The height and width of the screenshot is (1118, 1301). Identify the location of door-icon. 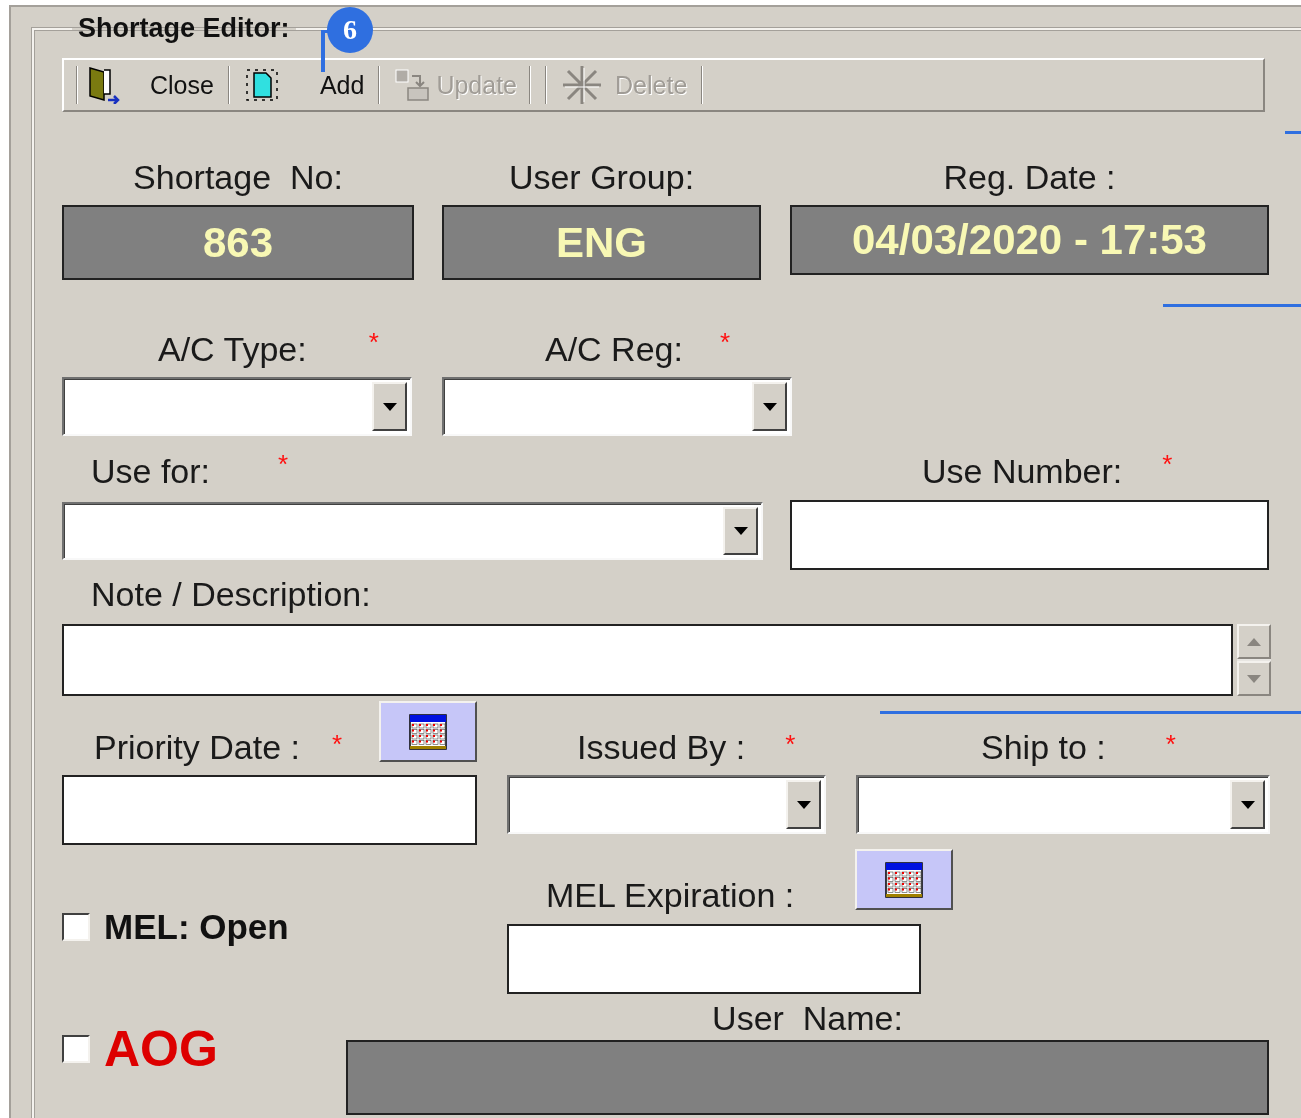
(104, 85).